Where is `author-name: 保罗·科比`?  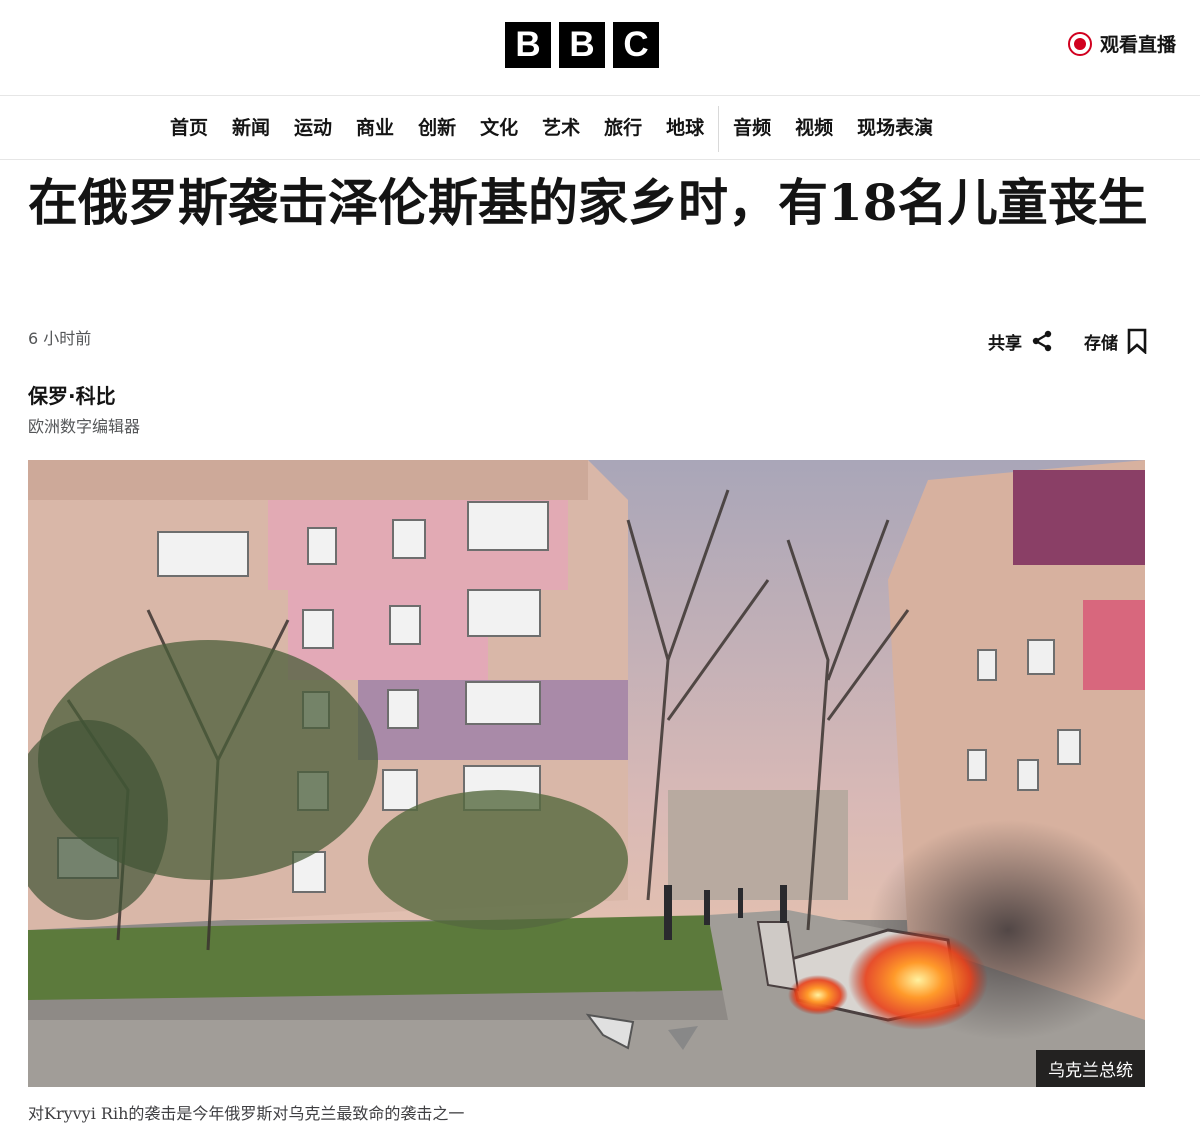
author-name: 保罗·科比 is located at coordinates (72, 394).